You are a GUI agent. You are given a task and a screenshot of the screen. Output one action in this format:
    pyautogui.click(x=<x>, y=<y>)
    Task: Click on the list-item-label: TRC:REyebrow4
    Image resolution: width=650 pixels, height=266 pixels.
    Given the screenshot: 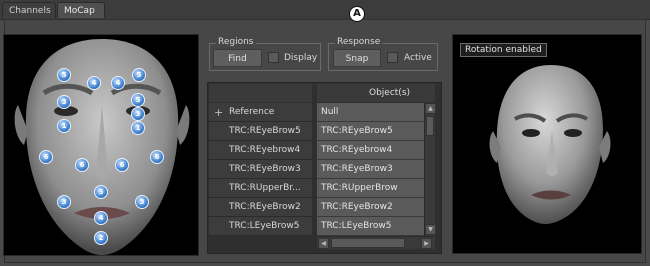 What is the action you would take?
    pyautogui.click(x=265, y=150)
    